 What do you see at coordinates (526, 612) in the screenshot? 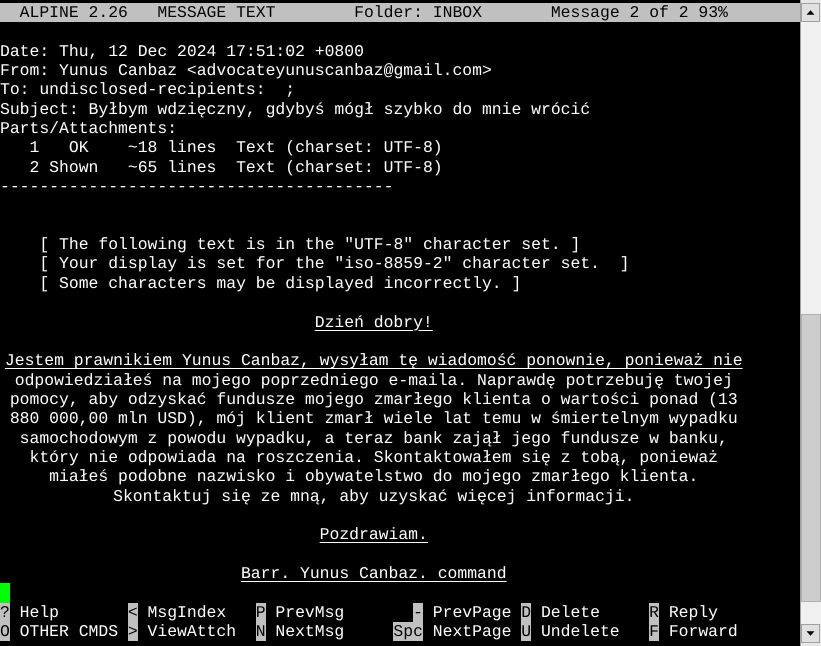
I see `shortcut-key: D` at bounding box center [526, 612].